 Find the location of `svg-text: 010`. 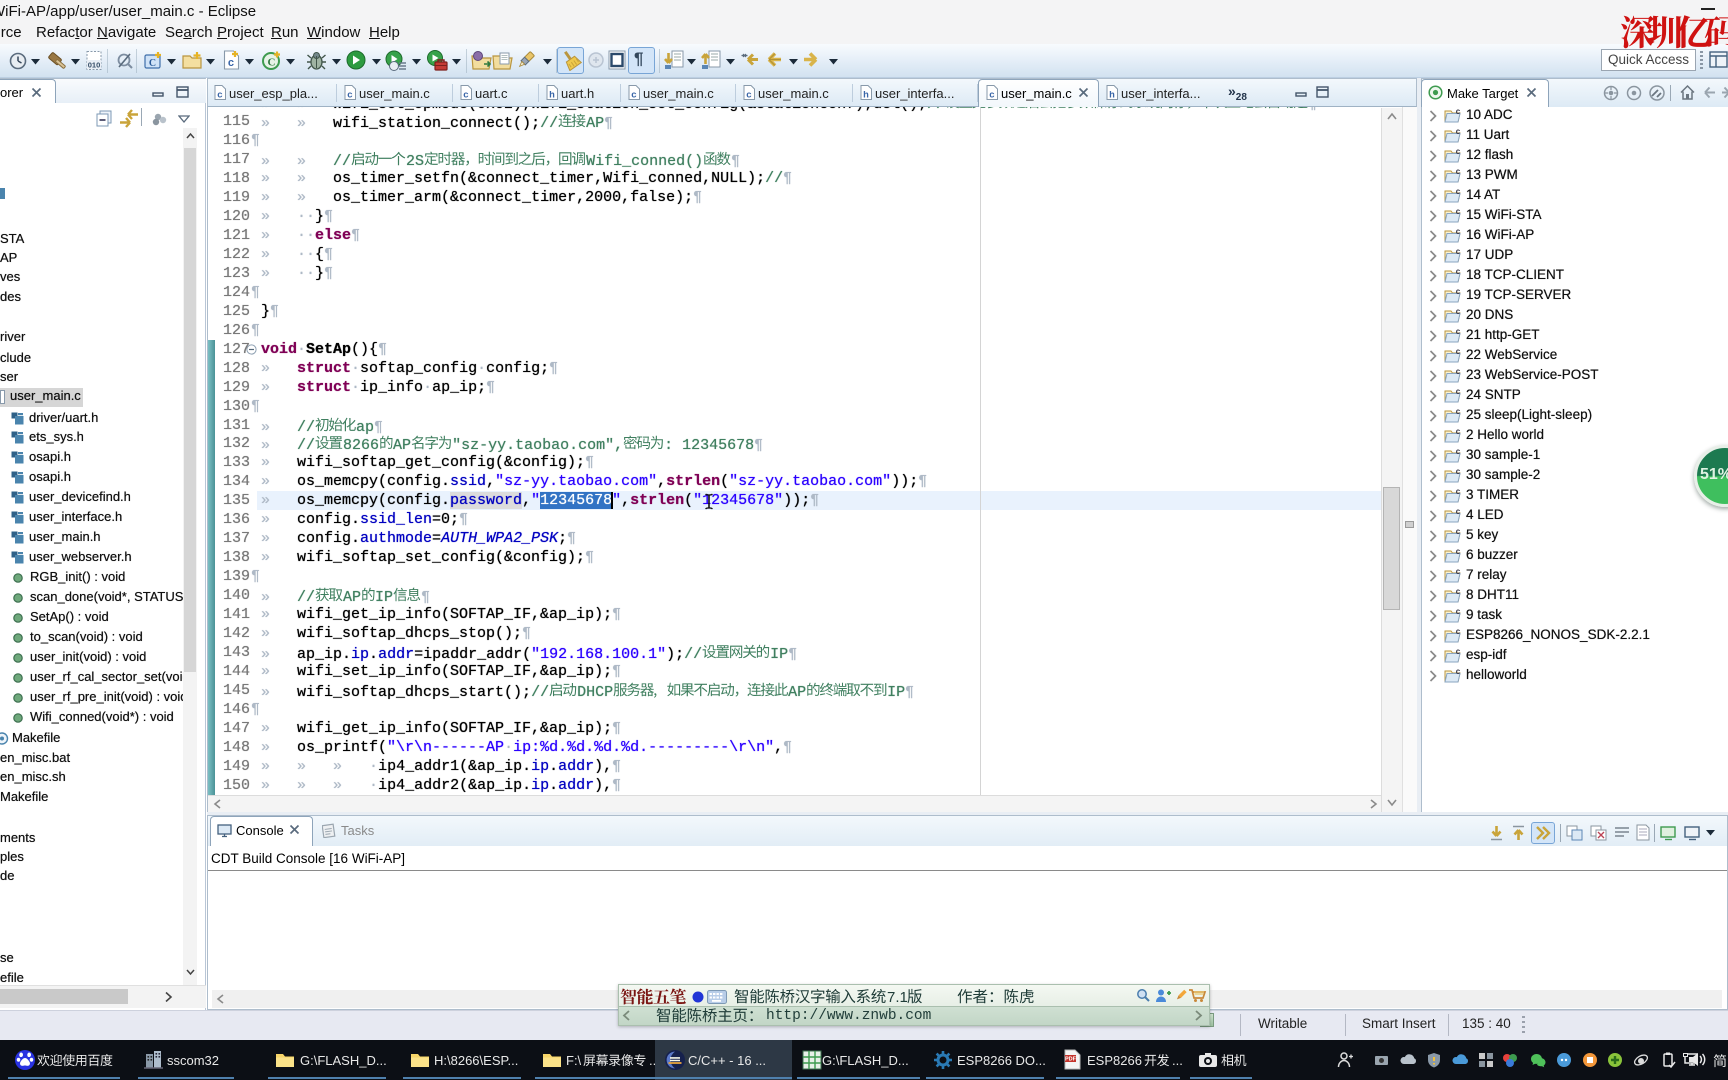

svg-text: 010 is located at coordinates (94, 65).